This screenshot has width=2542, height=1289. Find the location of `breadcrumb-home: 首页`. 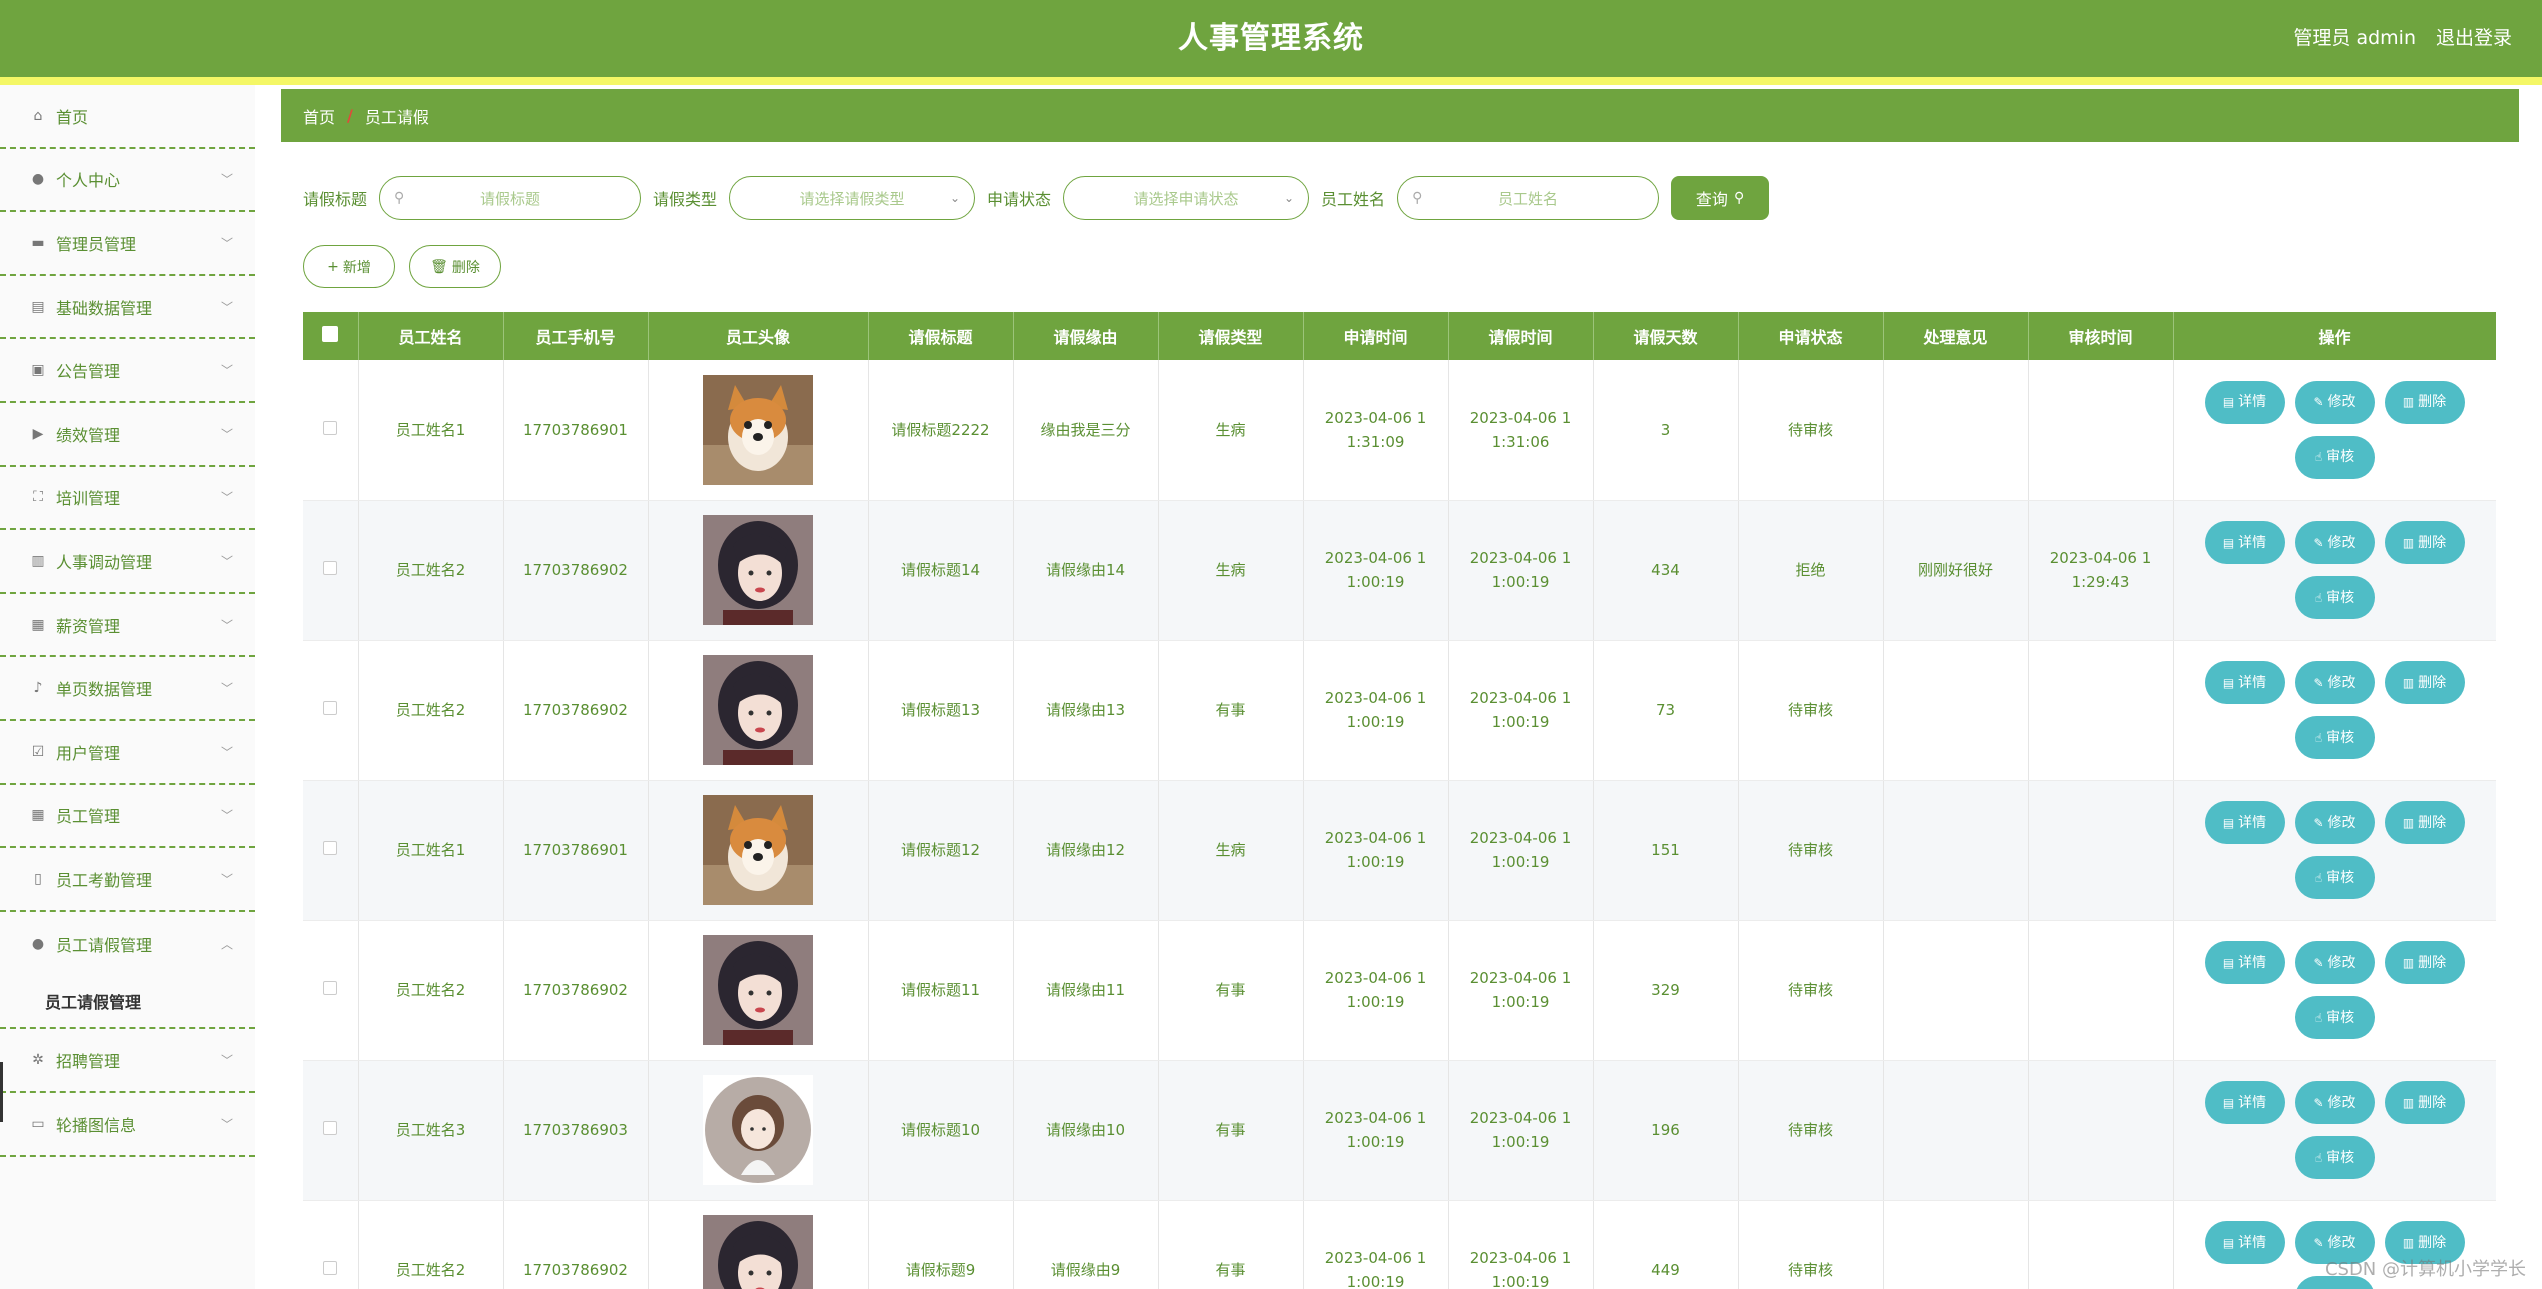

breadcrumb-home: 首页 is located at coordinates (319, 116).